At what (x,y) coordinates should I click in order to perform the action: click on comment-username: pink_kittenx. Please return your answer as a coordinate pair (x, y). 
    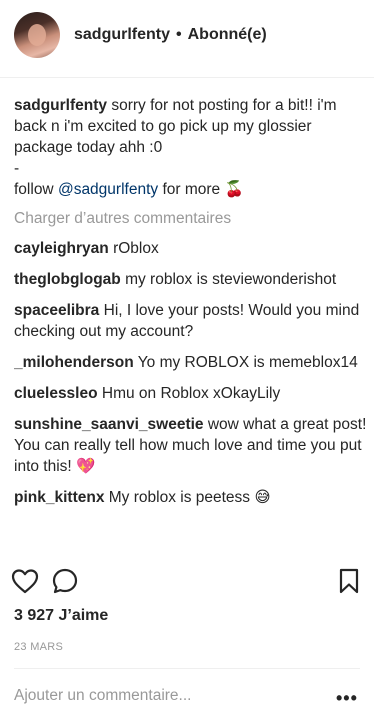
    Looking at the image, I should click on (59, 497).